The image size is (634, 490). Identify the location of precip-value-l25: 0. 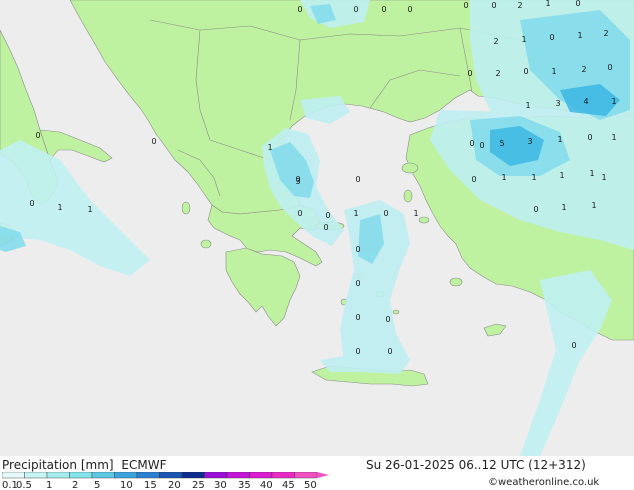
(471, 143).